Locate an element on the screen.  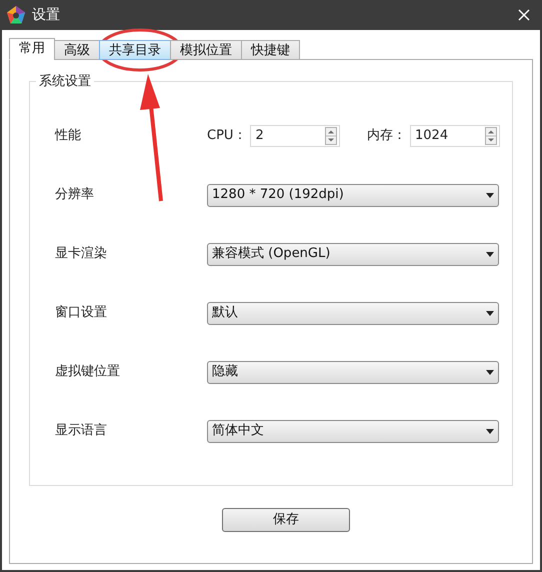
field-label: CPU： is located at coordinates (226, 136).